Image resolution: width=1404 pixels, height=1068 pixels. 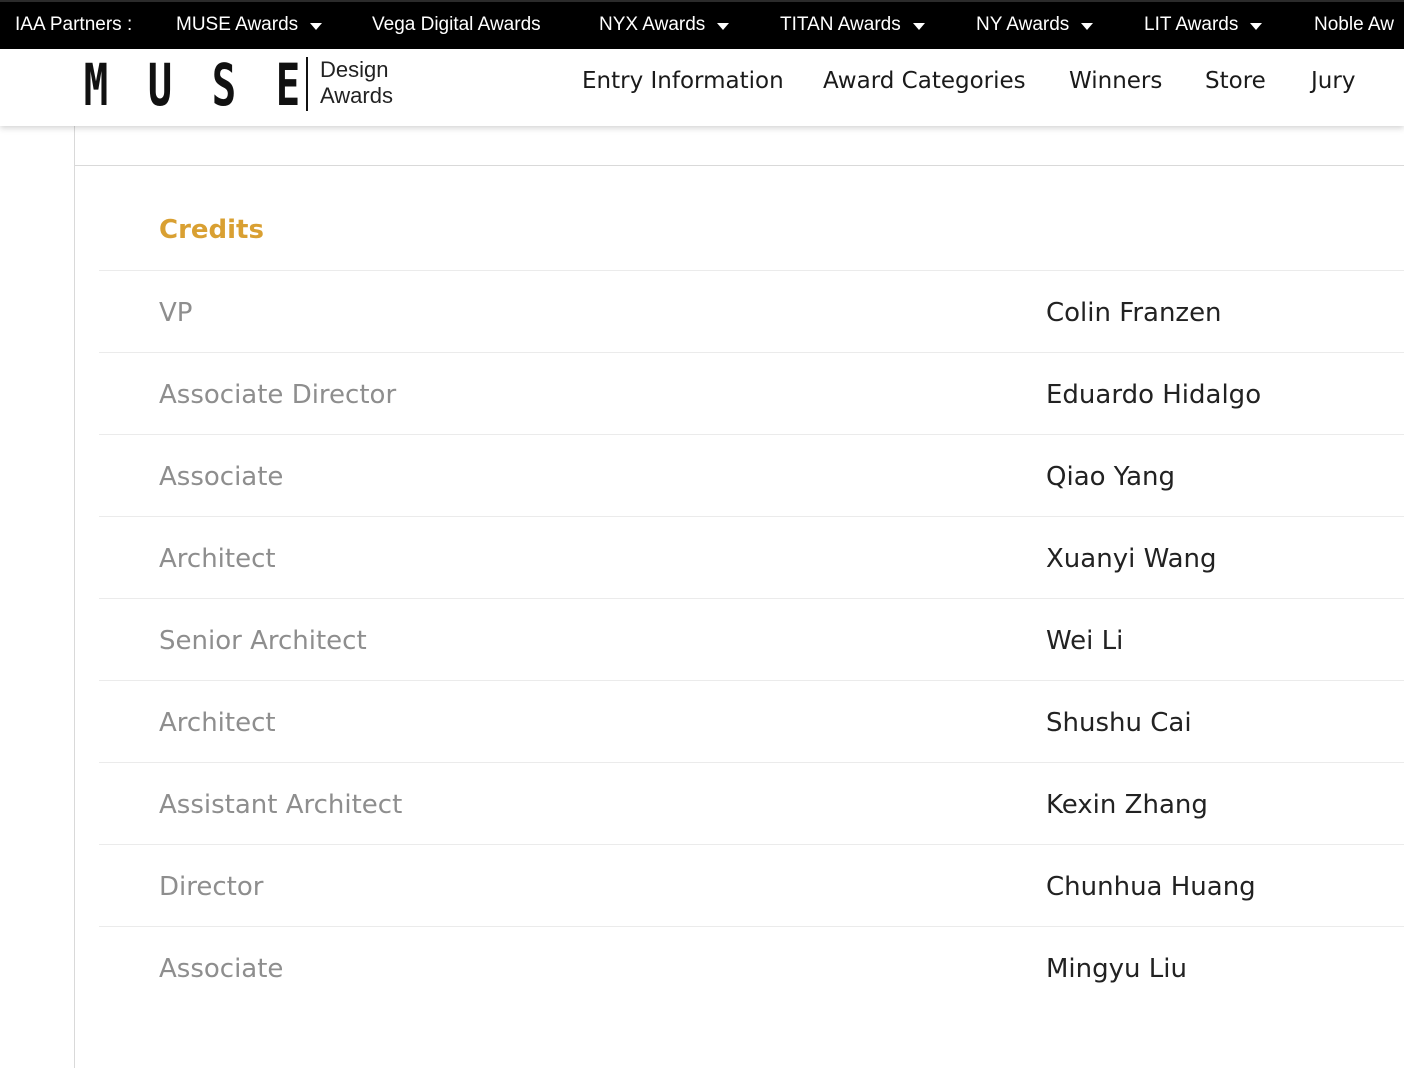 I want to click on credit-role: Senior Architect, so click(x=263, y=641).